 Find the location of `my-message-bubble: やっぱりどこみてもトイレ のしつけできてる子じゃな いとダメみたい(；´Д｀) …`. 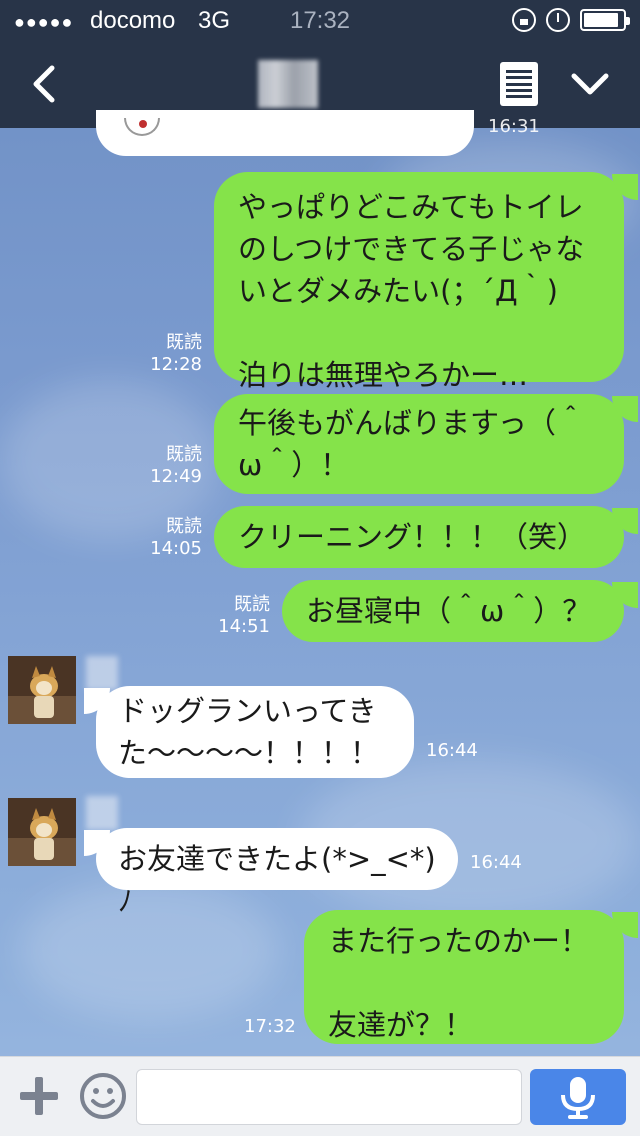

my-message-bubble: やっぱりどこみてもトイレ のしつけできてる子じゃな いとダメみたい(；´Д｀) … is located at coordinates (419, 282).